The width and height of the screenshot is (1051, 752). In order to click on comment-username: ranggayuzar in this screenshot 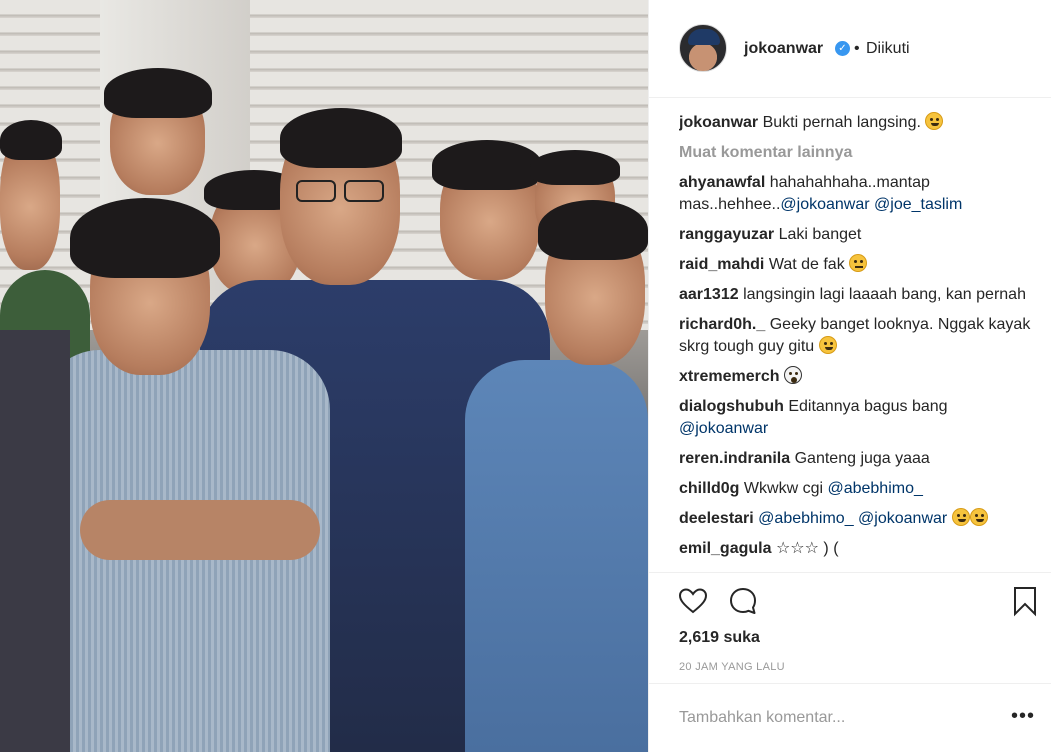, I will do `click(726, 234)`.